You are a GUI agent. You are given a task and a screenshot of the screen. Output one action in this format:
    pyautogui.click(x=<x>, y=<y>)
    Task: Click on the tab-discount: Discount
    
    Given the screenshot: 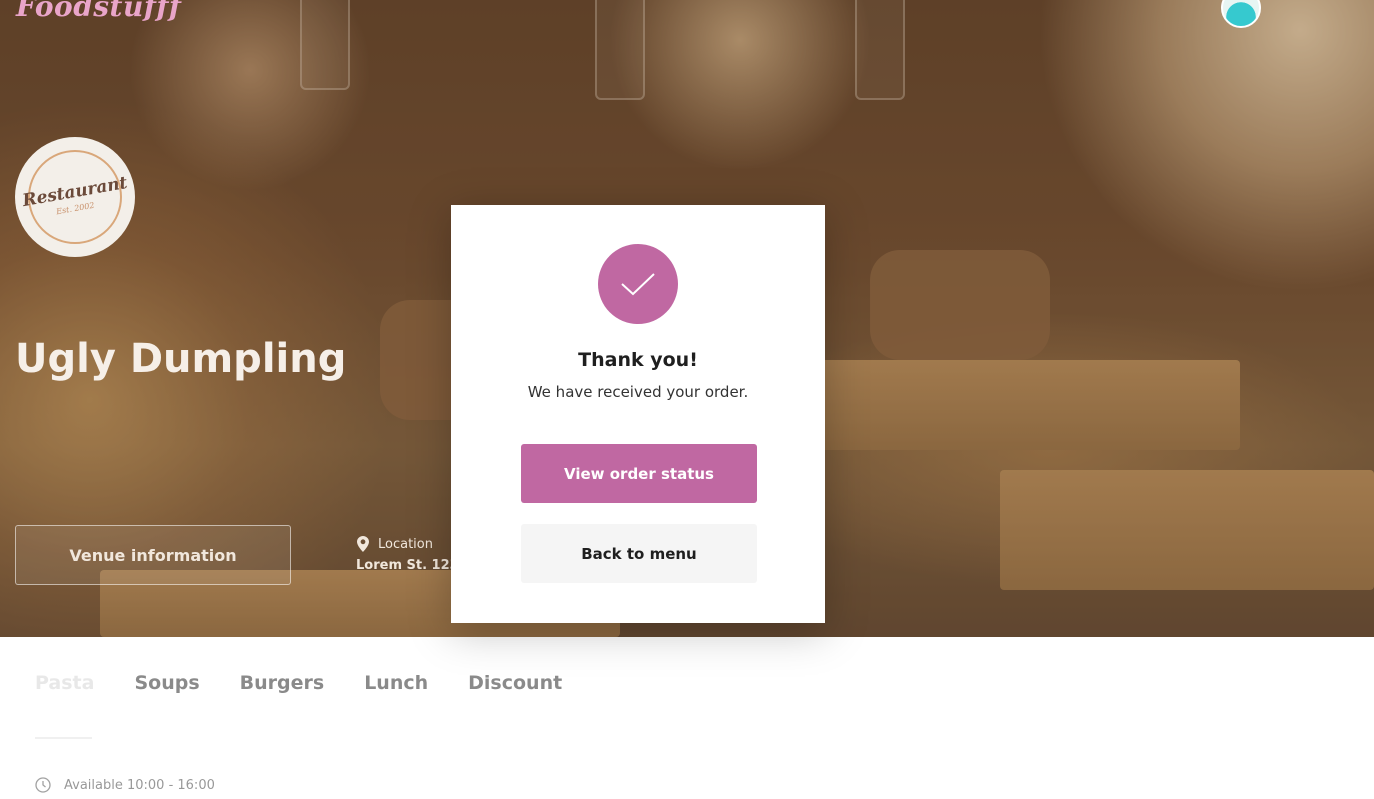 What is the action you would take?
    pyautogui.click(x=515, y=683)
    